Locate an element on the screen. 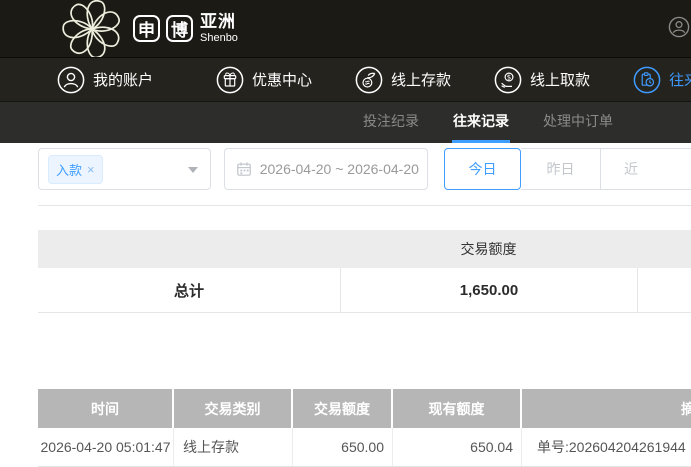 This screenshot has height=467, width=691. cell-balance: 650.04 is located at coordinates (457, 447).